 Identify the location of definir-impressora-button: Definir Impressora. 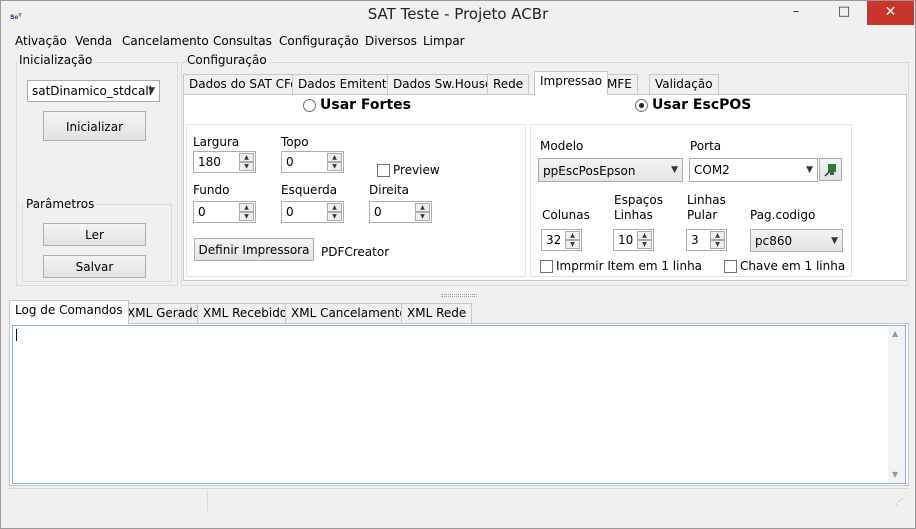
(254, 249).